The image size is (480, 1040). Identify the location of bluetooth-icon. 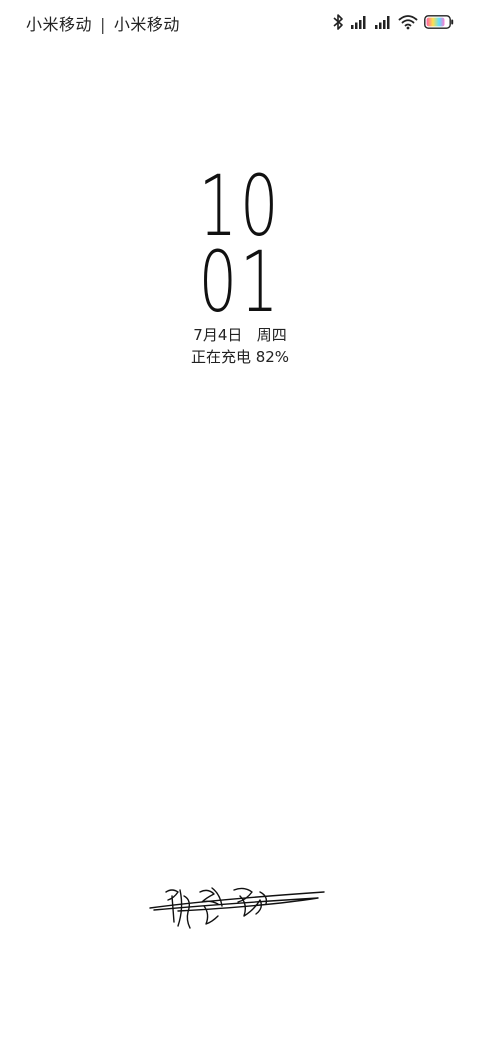
(338, 22).